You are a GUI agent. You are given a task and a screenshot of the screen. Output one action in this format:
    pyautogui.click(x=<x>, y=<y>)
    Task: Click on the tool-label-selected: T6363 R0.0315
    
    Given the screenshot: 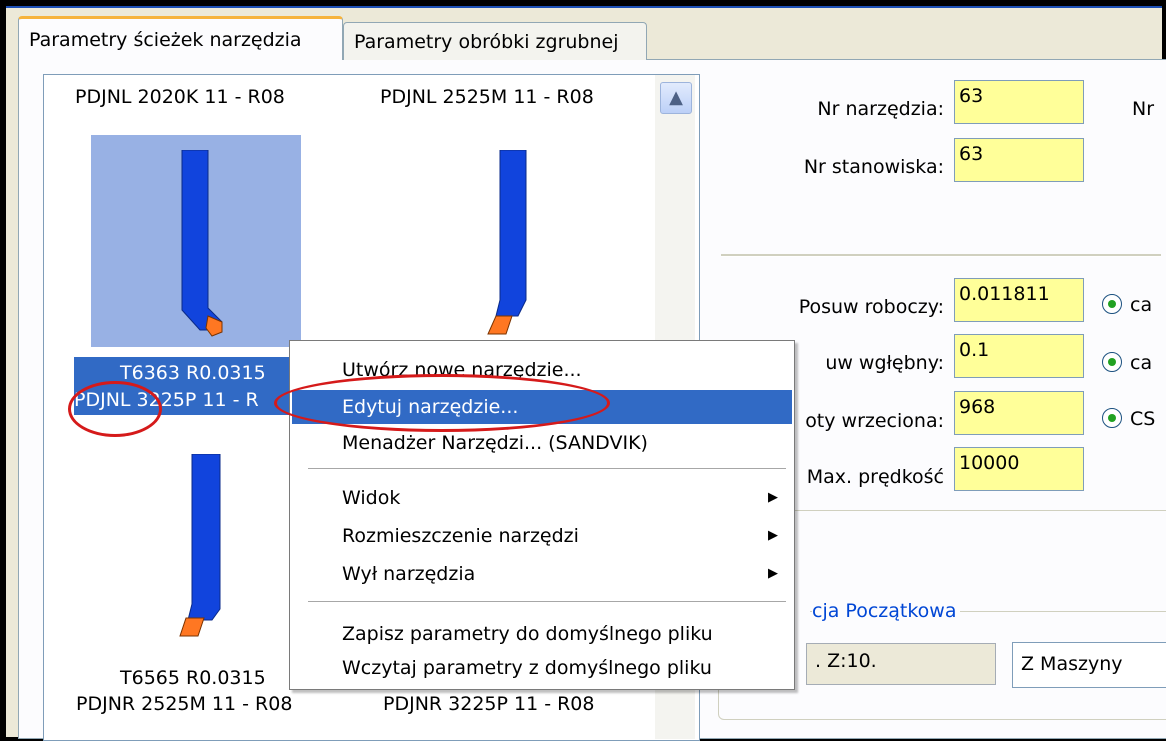 What is the action you would take?
    pyautogui.click(x=193, y=373)
    